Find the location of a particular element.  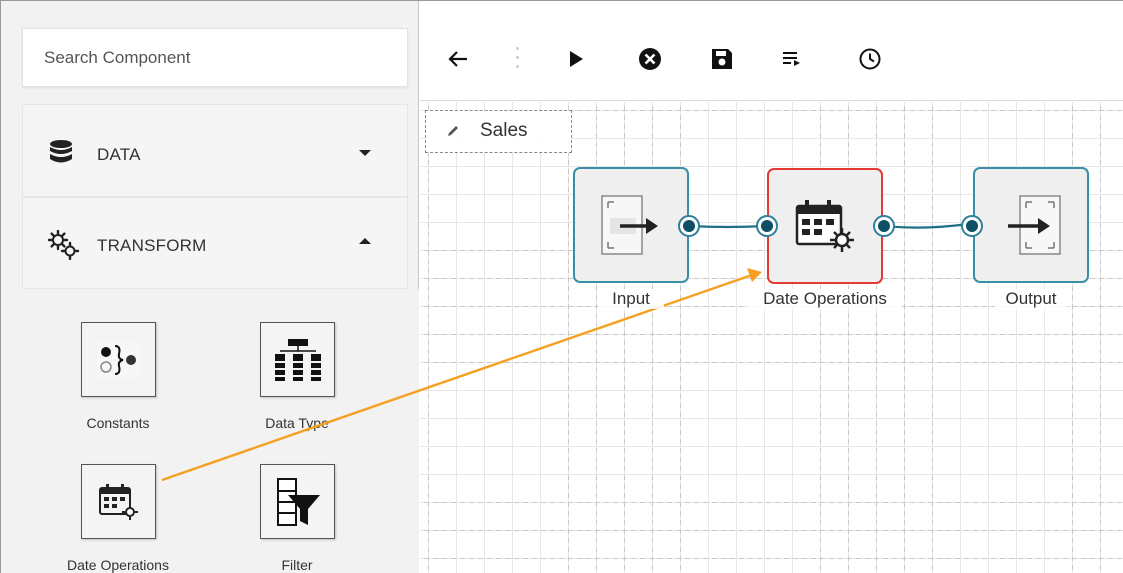

logs-button is located at coordinates (792, 59).